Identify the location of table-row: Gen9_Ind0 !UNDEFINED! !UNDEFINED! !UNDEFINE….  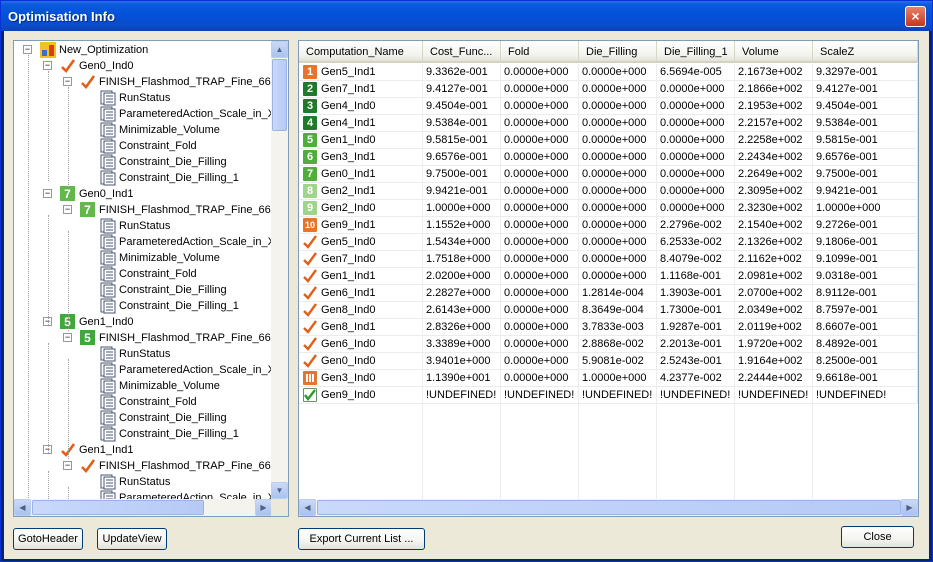
(608, 395).